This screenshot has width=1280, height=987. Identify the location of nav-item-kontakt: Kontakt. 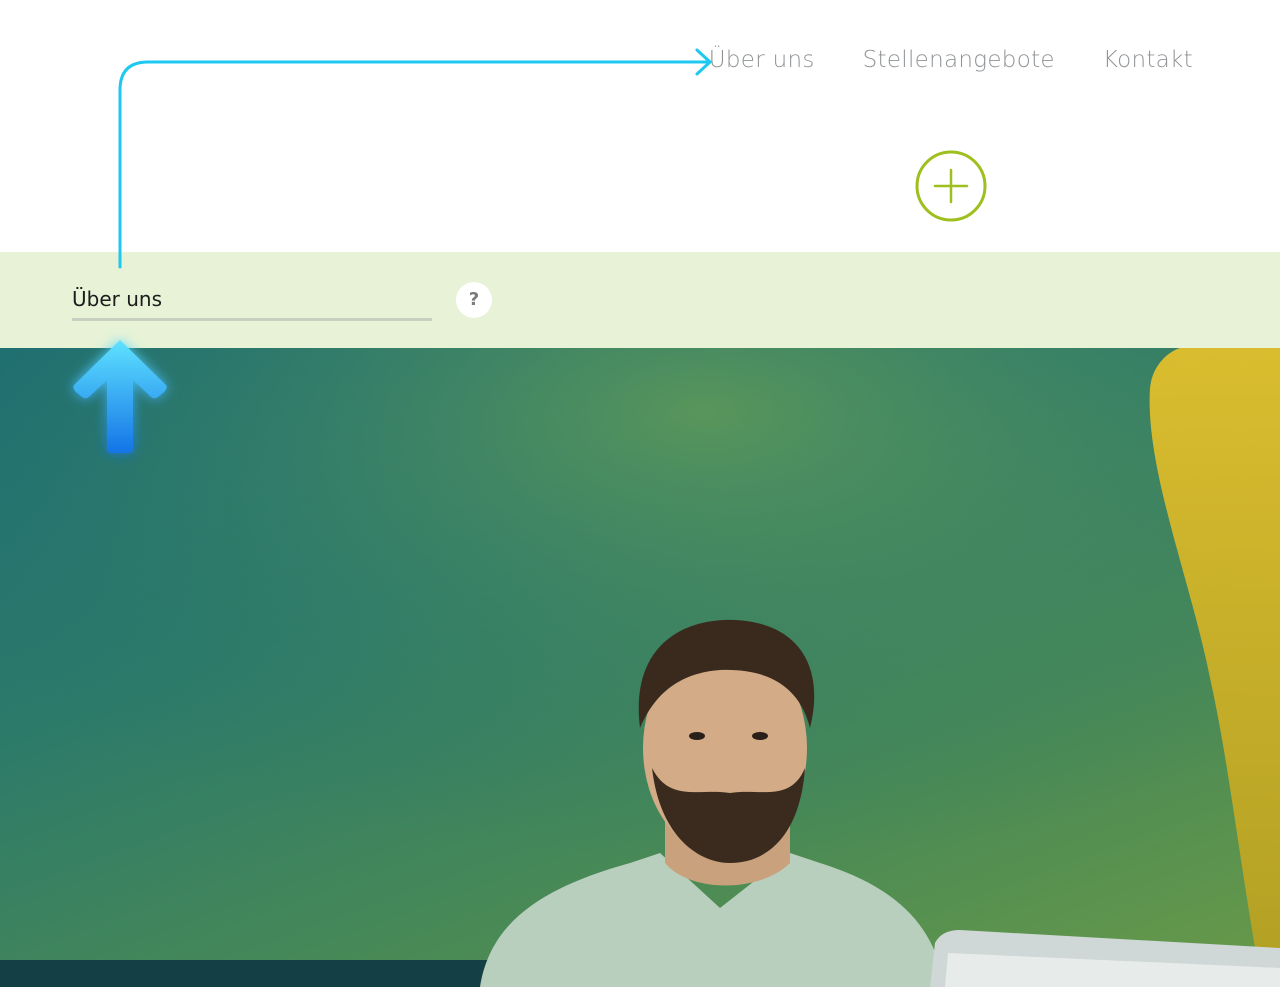
(1148, 60).